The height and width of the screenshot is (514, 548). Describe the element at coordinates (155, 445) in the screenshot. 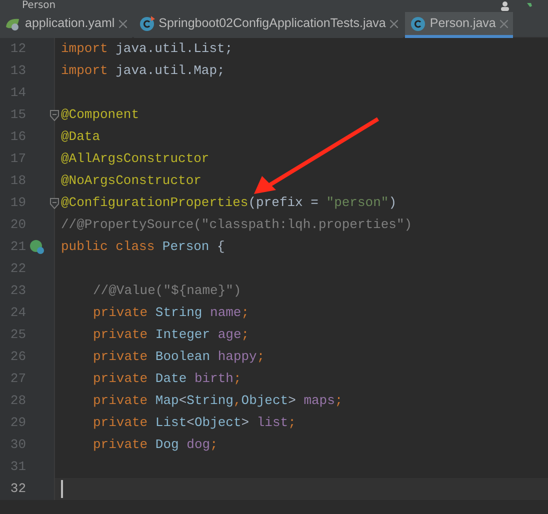

I see `code-line: private Dog dog;` at that location.